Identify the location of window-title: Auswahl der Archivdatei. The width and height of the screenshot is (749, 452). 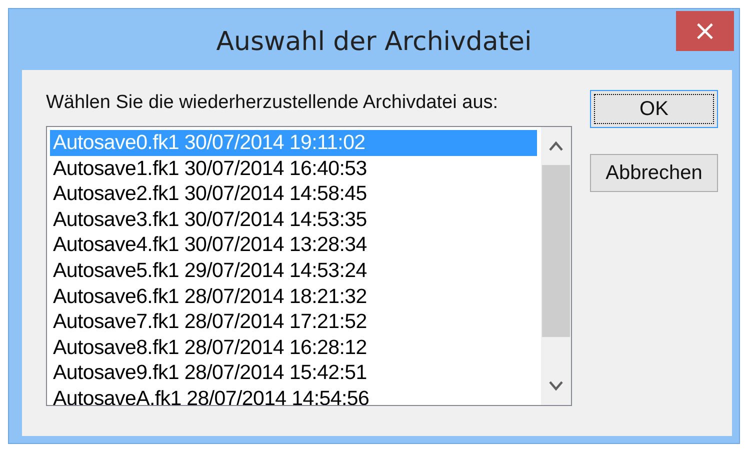
(374, 42).